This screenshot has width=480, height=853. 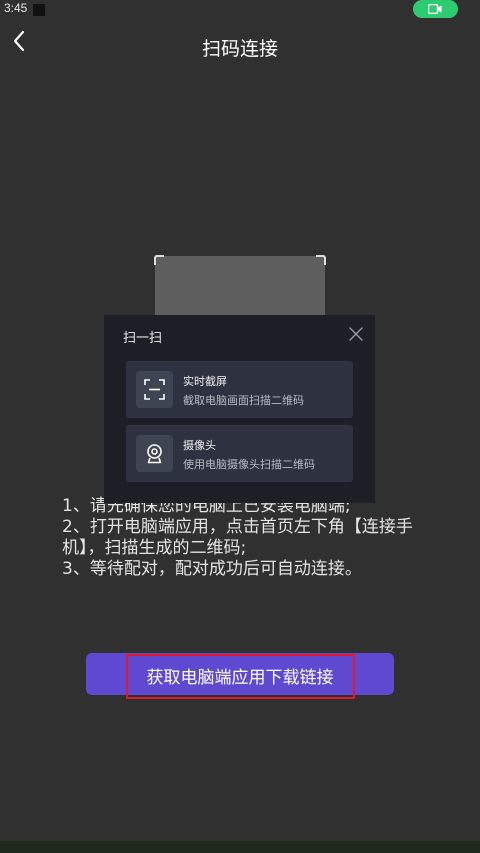 What do you see at coordinates (143, 338) in the screenshot?
I see `popup-title: 扫一扫` at bounding box center [143, 338].